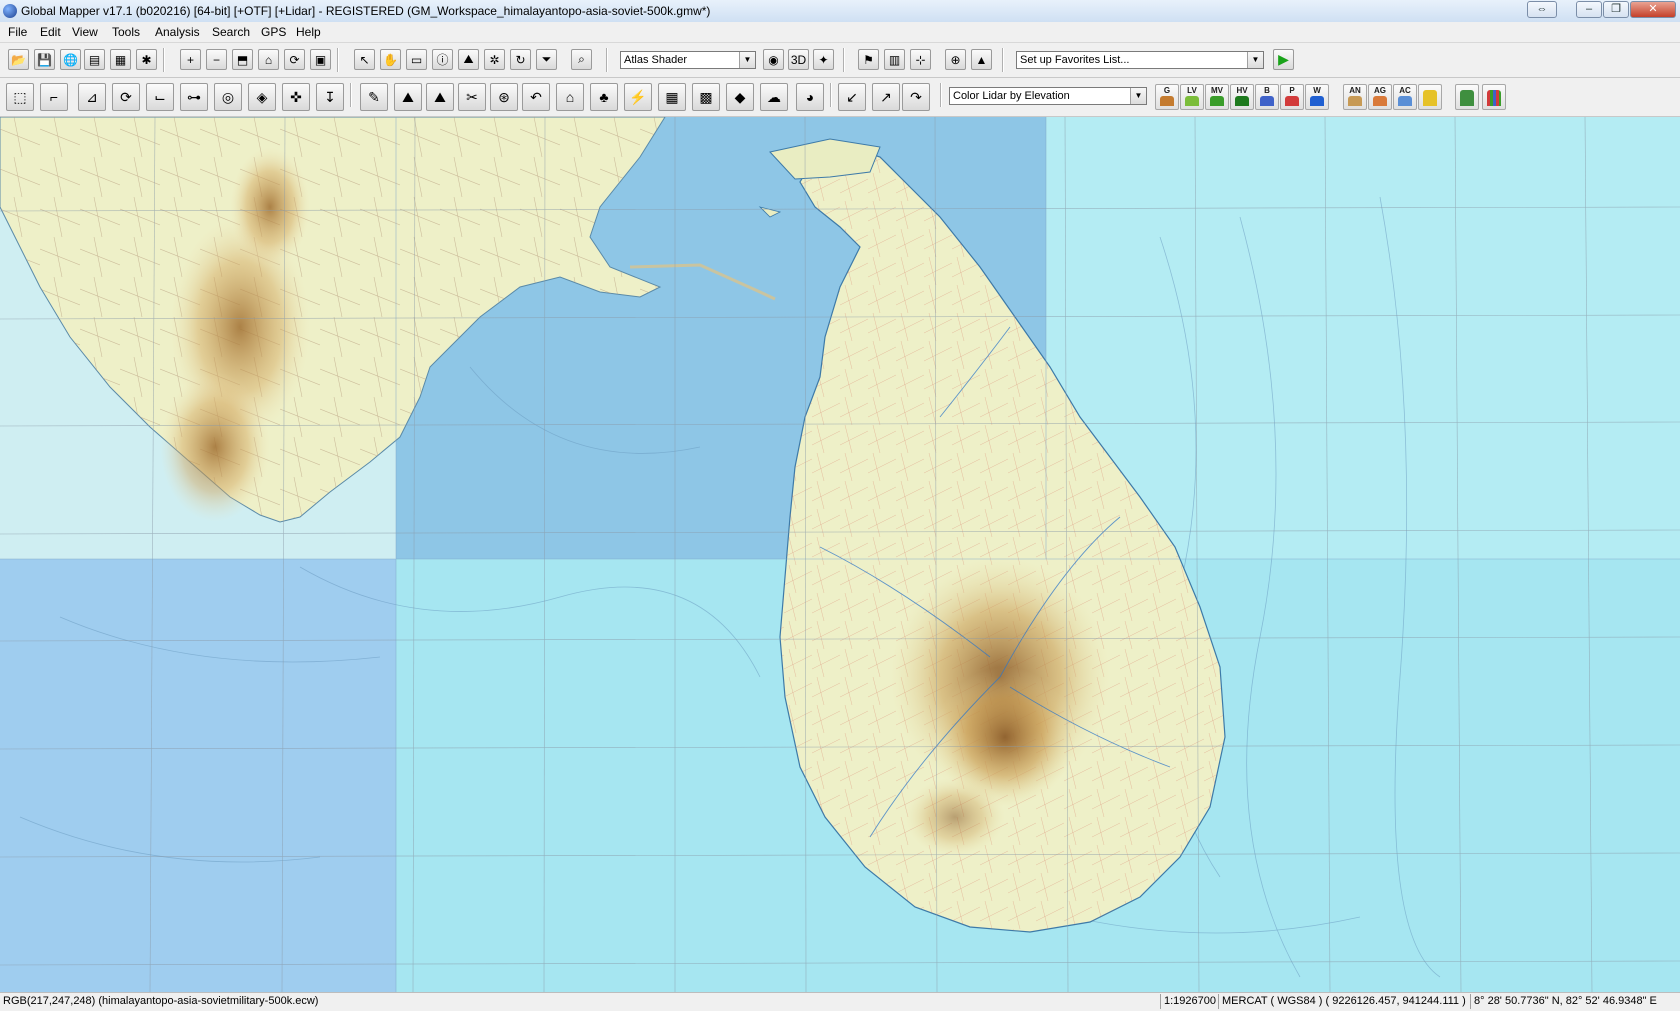  What do you see at coordinates (146, 59) in the screenshot?
I see `projection-icon: ✱` at bounding box center [146, 59].